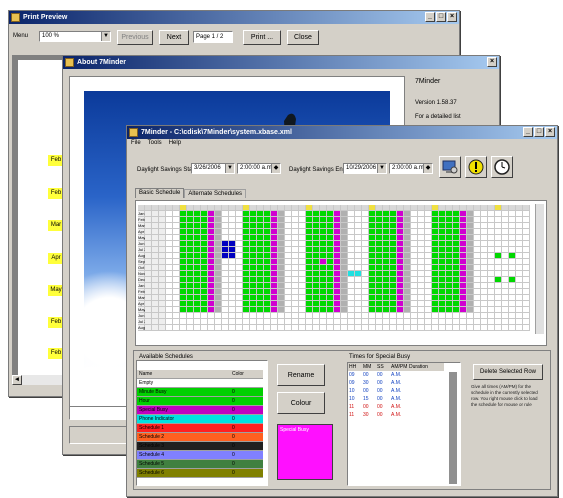 The height and width of the screenshot is (498, 563). Describe the element at coordinates (200, 464) in the screenshot. I see `schedule-row: Schedule 5 0` at that location.